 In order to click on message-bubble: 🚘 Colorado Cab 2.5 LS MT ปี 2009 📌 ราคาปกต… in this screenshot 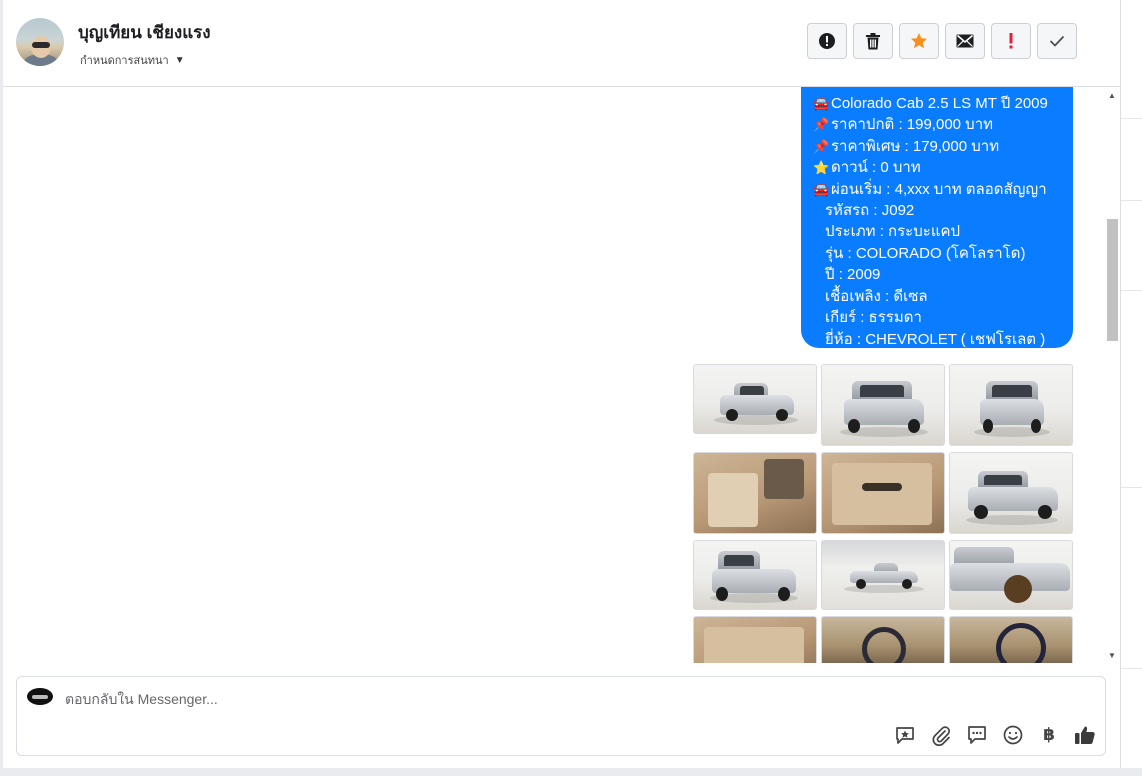, I will do `click(937, 217)`.